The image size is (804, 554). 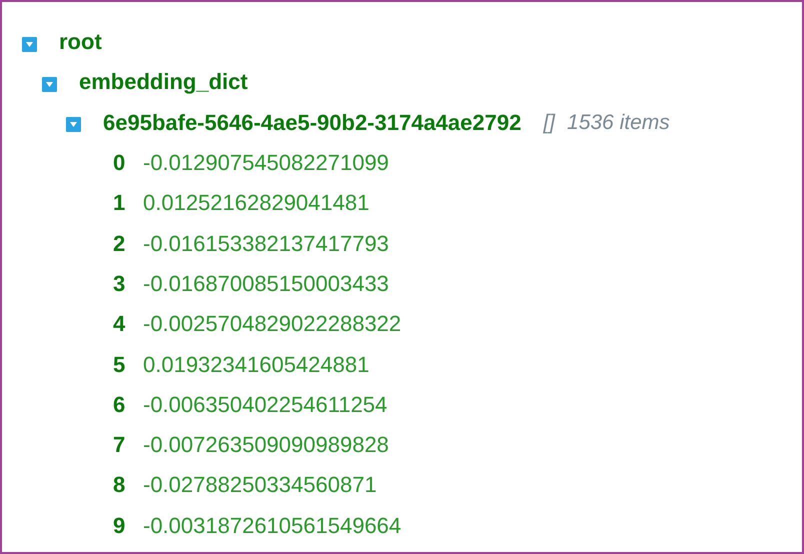 What do you see at coordinates (312, 123) in the screenshot?
I see `node-key: 6e95bafe-5646-4ae5-90b2-3174a4ae2792` at bounding box center [312, 123].